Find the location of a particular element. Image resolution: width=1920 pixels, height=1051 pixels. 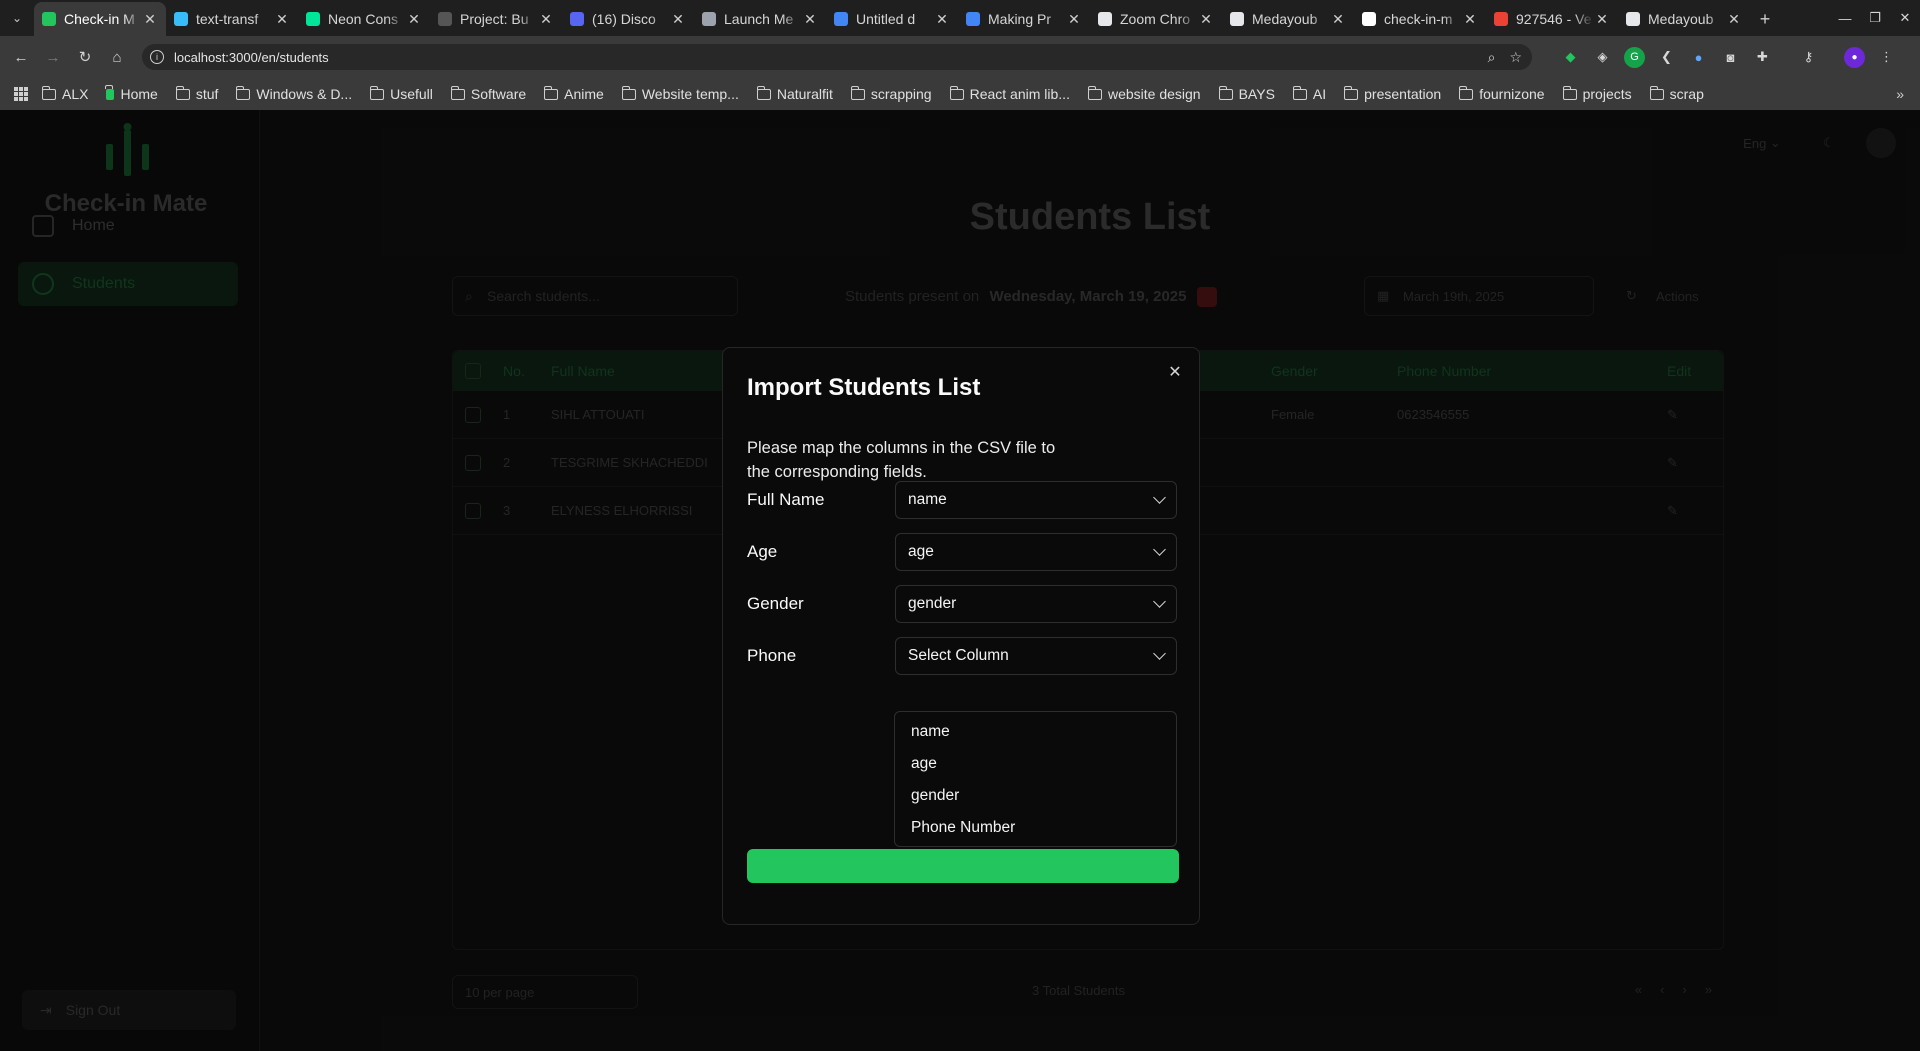

bookmark-item: website design is located at coordinates (1144, 93).